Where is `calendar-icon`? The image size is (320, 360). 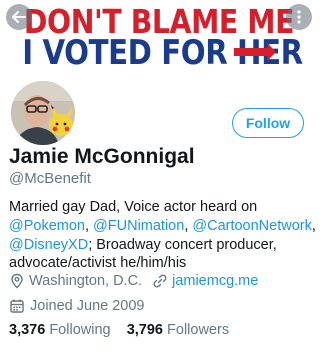
calendar-icon is located at coordinates (17, 306).